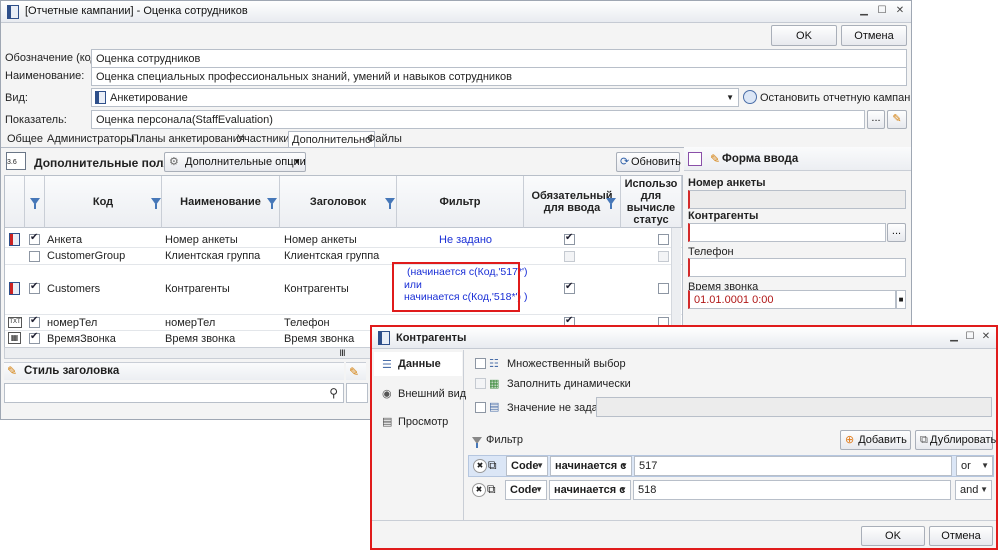  I want to click on tab-admins: Администраторы, so click(90, 139).